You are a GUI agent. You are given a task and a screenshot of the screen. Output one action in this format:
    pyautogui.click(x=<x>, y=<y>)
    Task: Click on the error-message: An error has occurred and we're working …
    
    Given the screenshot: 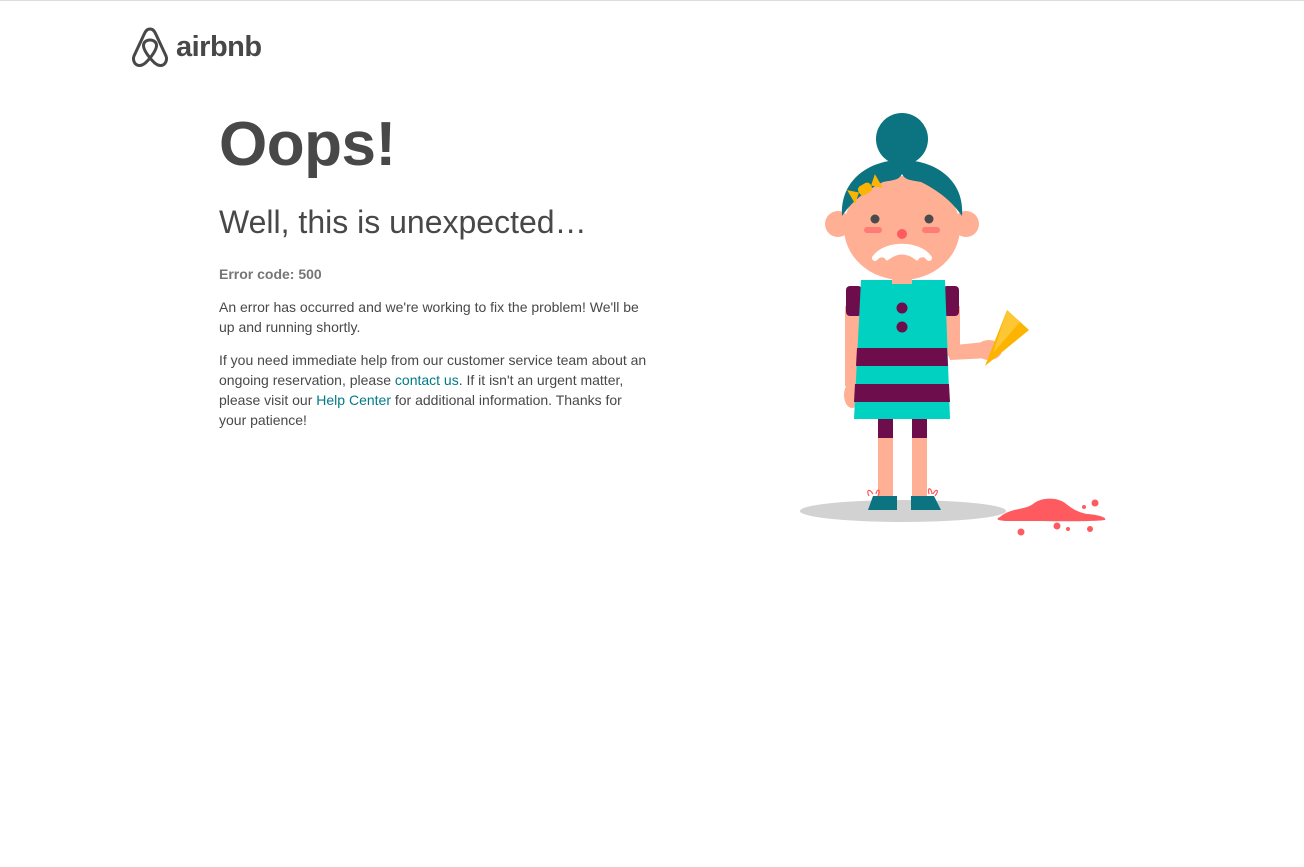 What is the action you would take?
    pyautogui.click(x=429, y=317)
    